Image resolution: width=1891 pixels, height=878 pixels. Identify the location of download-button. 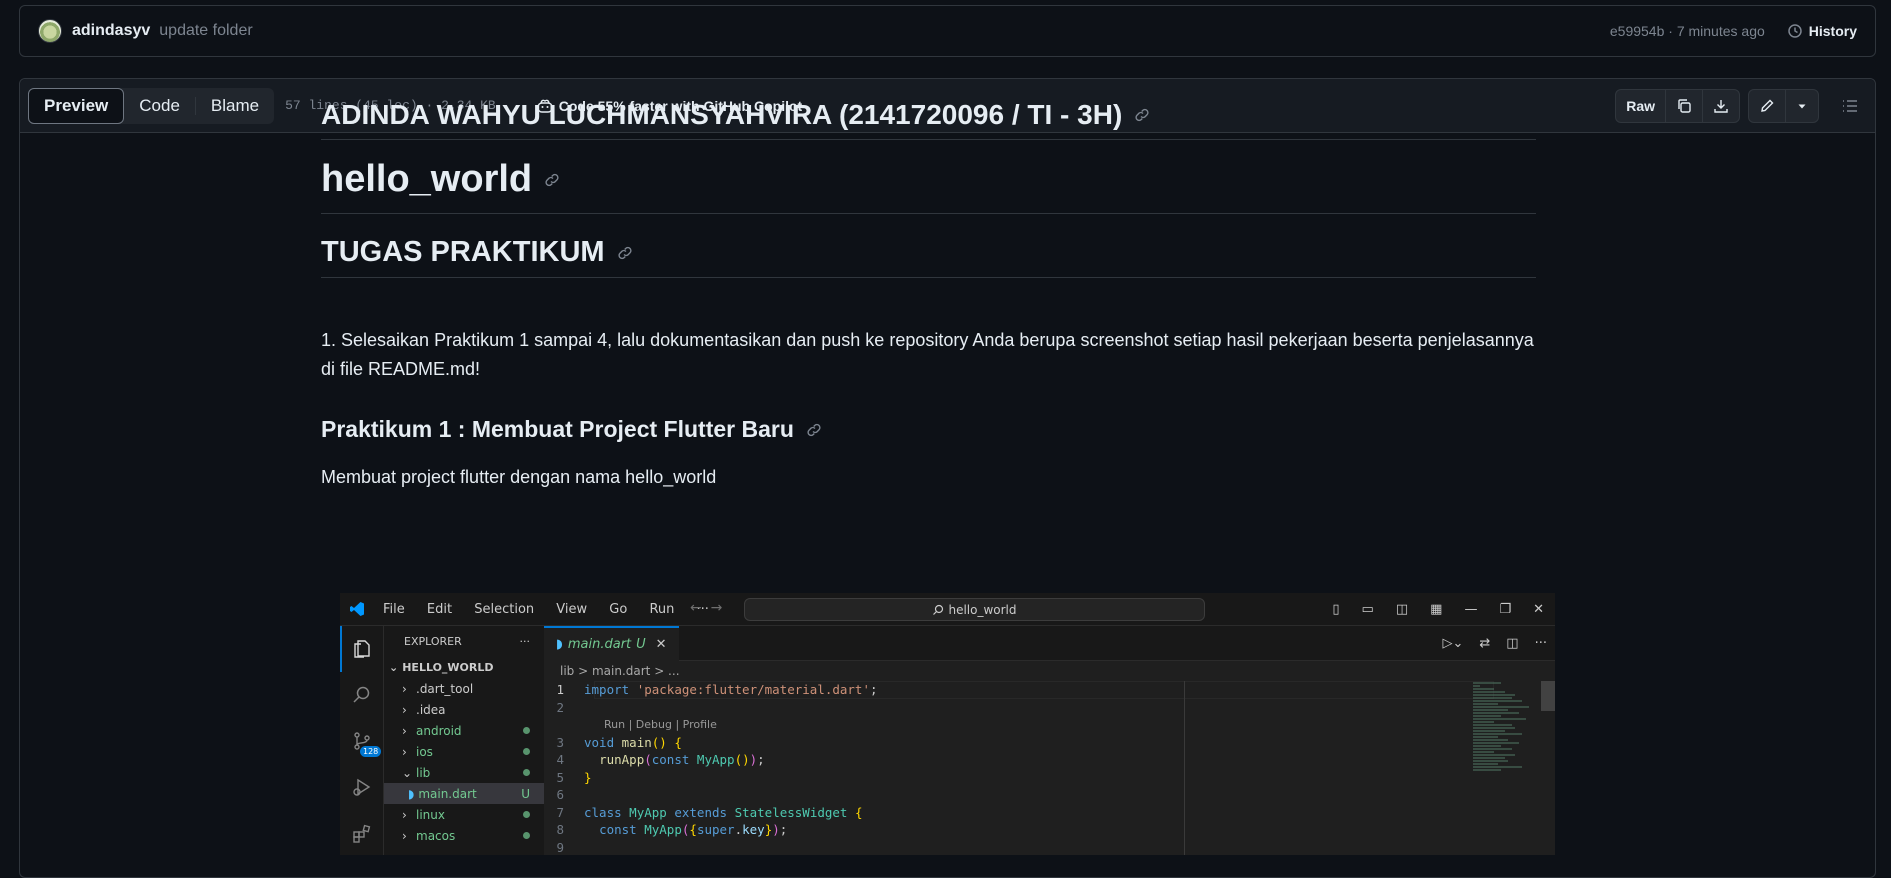
(1720, 105).